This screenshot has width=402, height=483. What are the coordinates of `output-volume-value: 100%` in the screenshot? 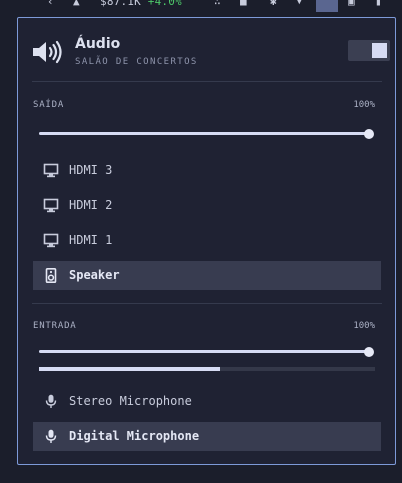 It's located at (364, 105).